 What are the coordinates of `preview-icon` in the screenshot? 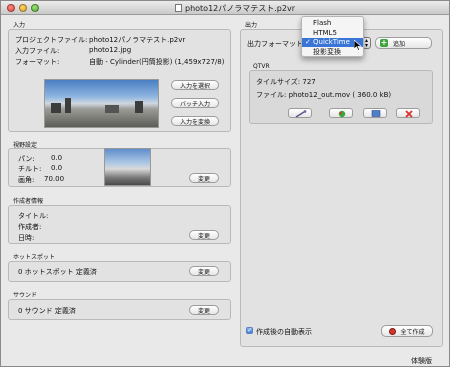 It's located at (376, 113).